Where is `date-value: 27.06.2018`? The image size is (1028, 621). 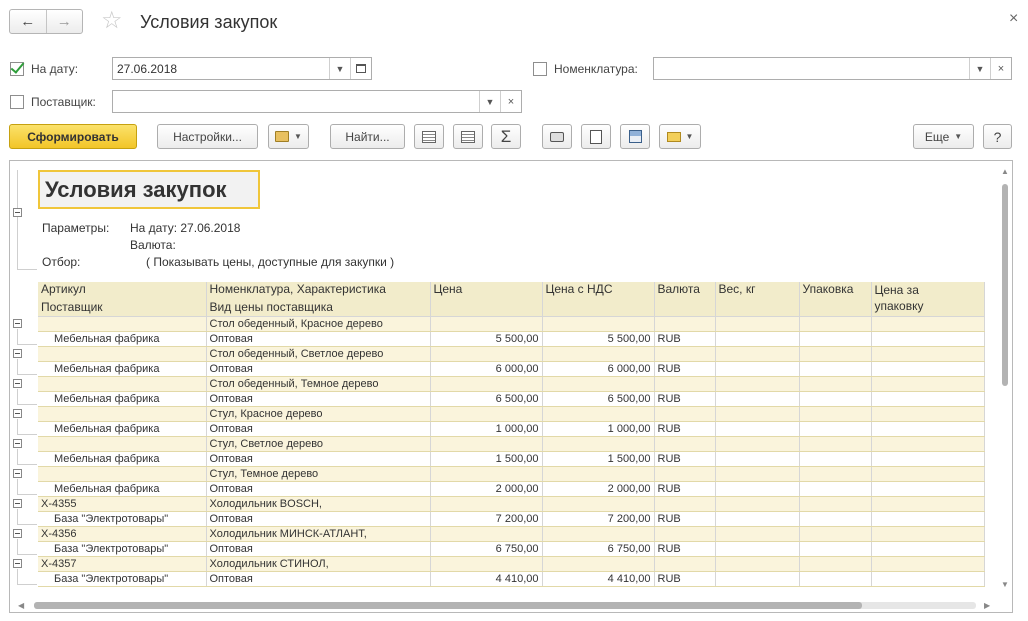 date-value: 27.06.2018 is located at coordinates (221, 68).